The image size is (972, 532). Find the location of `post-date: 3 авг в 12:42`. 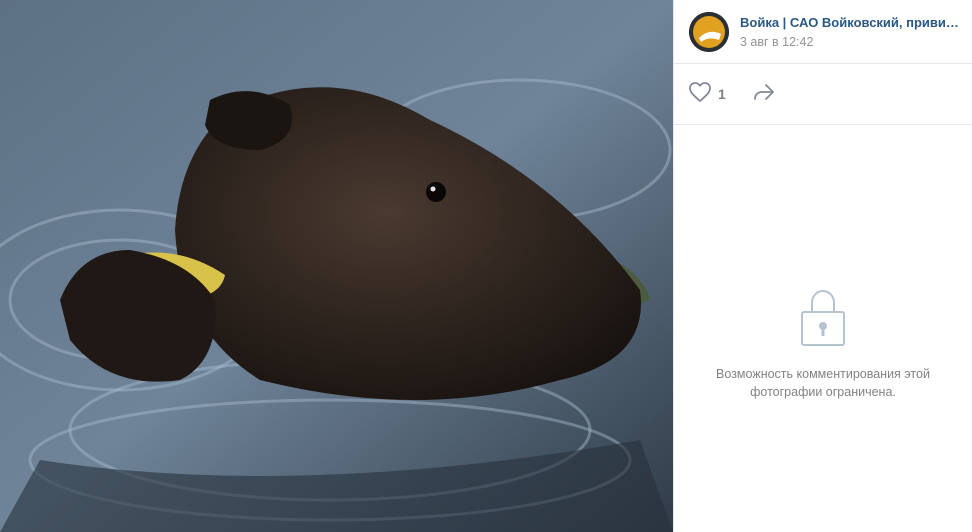

post-date: 3 авг в 12:42 is located at coordinates (852, 42).